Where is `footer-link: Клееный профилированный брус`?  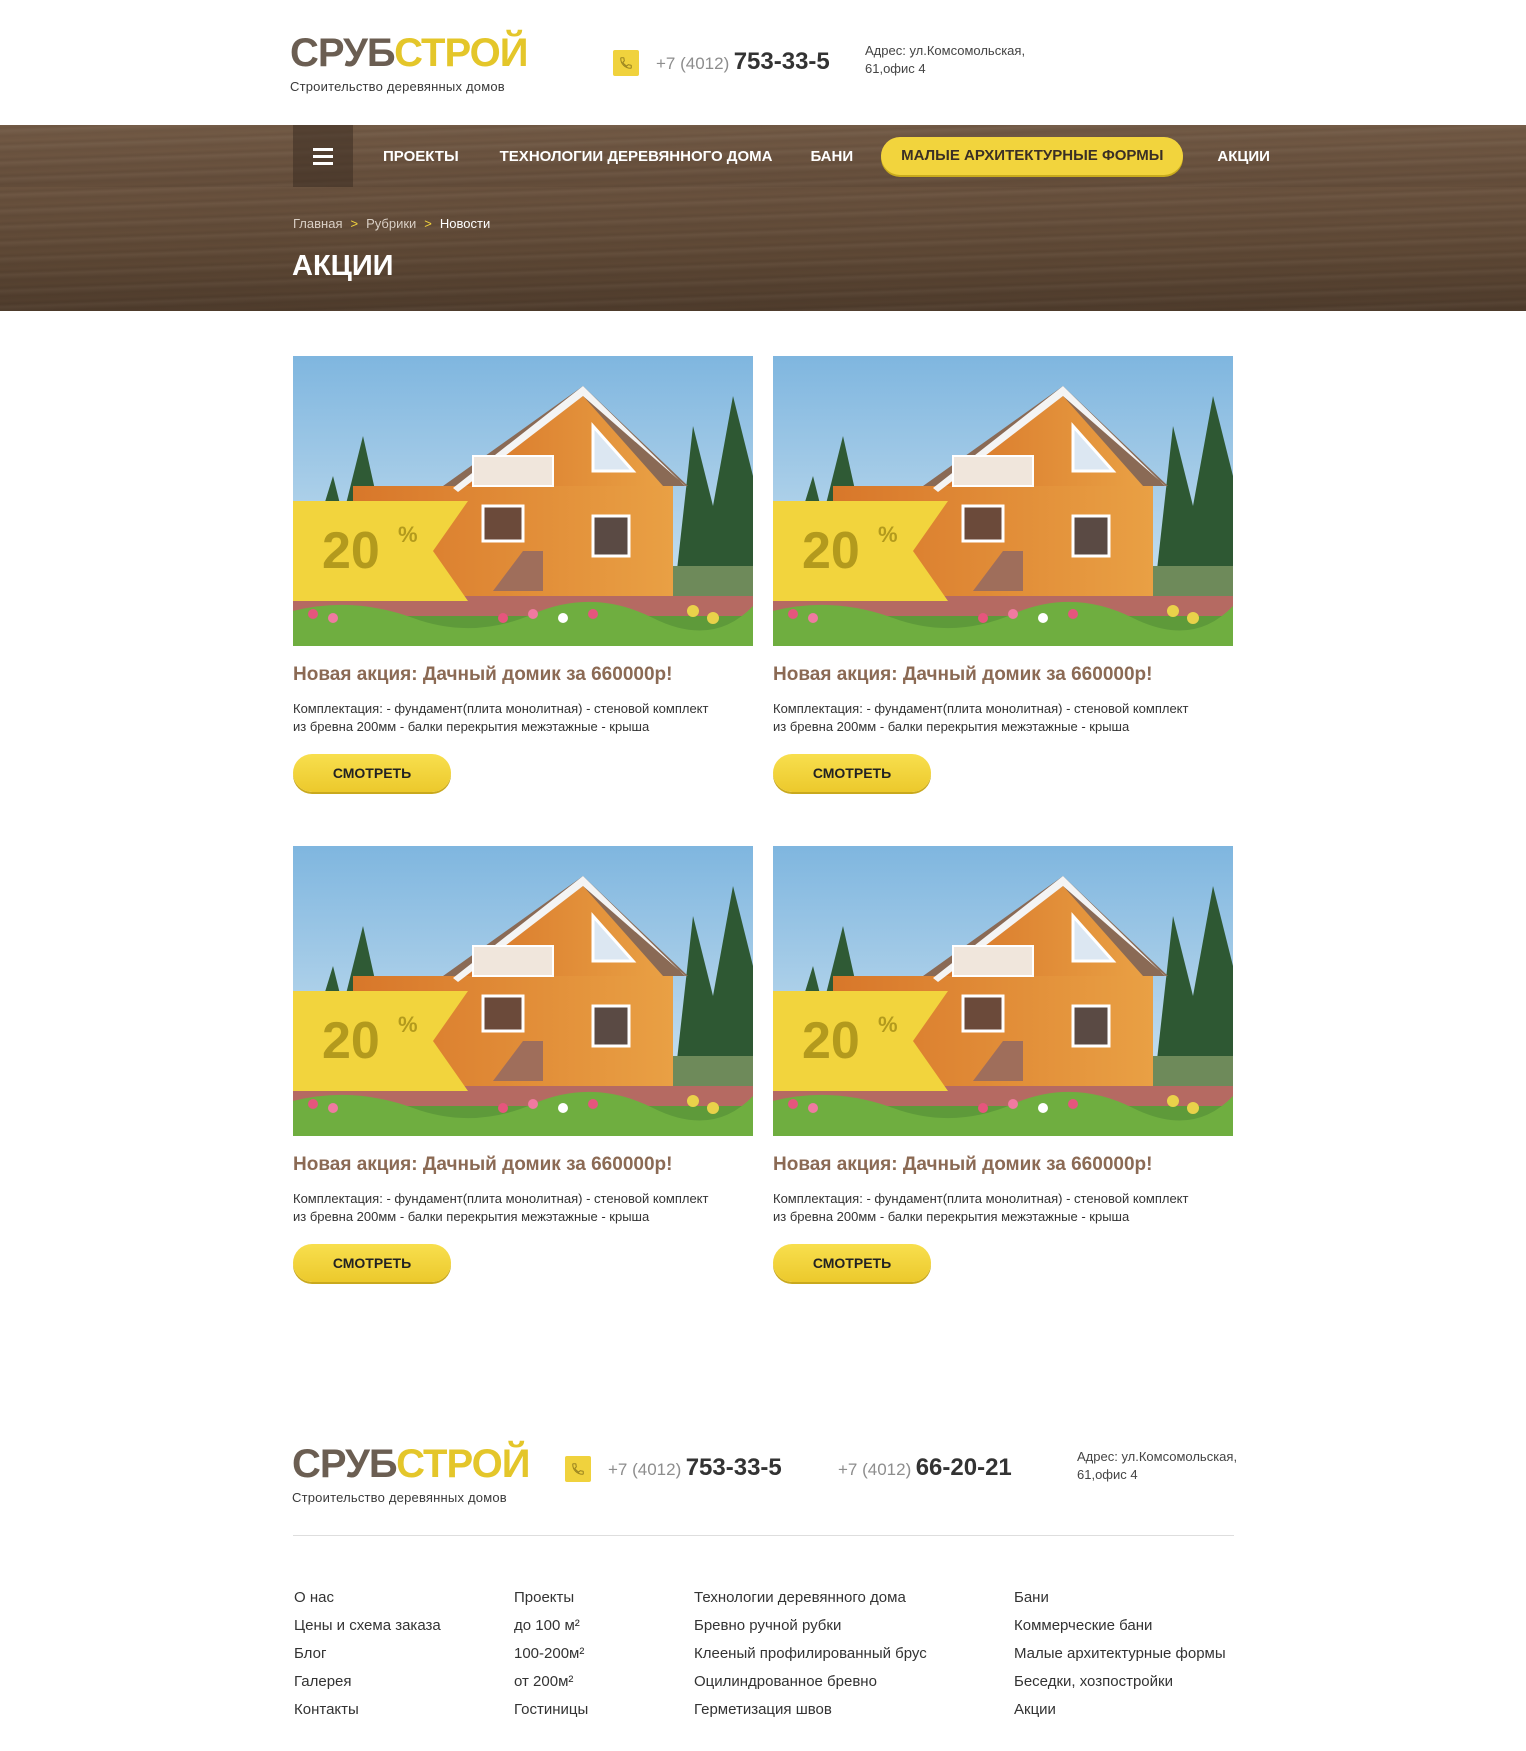
footer-link: Клееный профилированный брус is located at coordinates (810, 1654).